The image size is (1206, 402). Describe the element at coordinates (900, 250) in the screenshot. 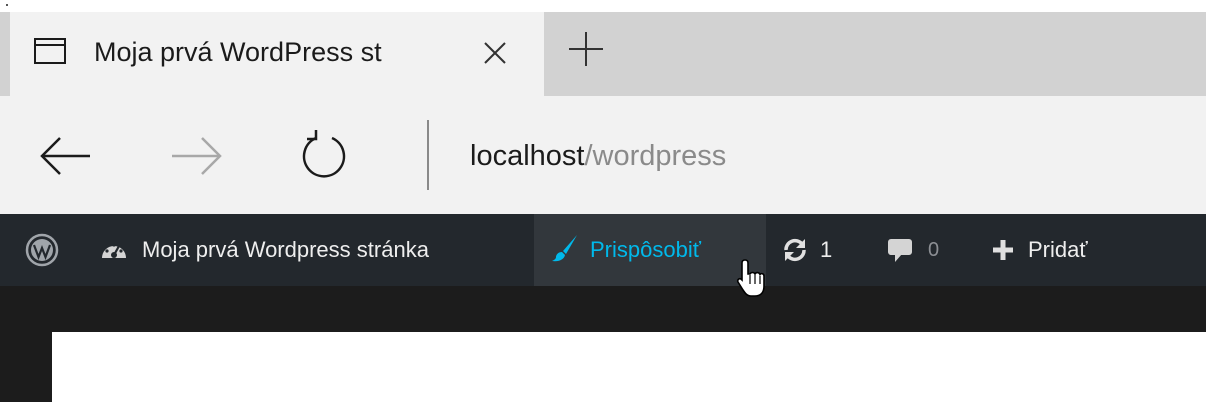

I see `comment-icon` at that location.